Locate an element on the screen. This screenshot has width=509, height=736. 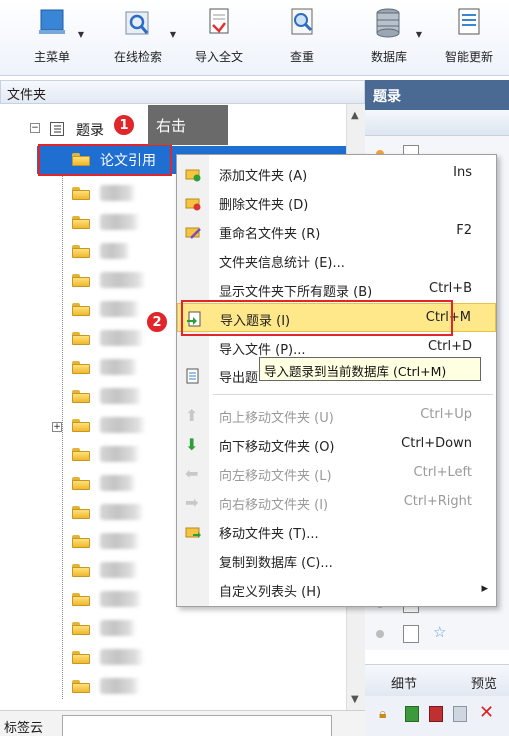
import-tooltip: 导入题录到当前数据库 (Ctrl+M) is located at coordinates (370, 369).